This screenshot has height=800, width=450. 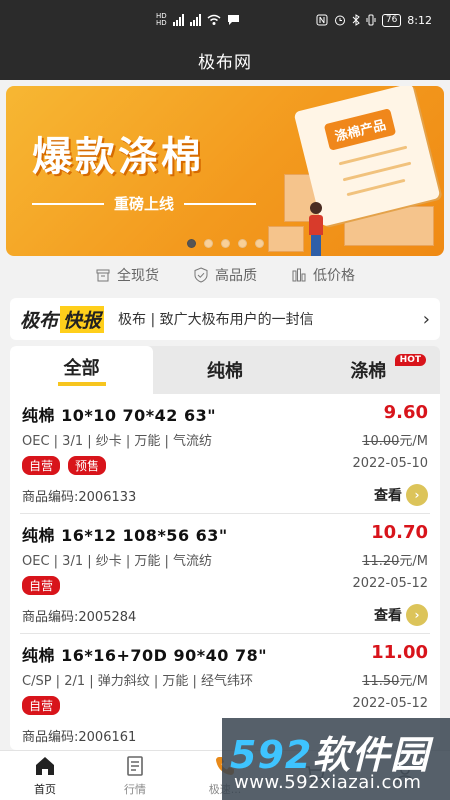 I want to click on battery-indicator: 76, so click(x=391, y=20).